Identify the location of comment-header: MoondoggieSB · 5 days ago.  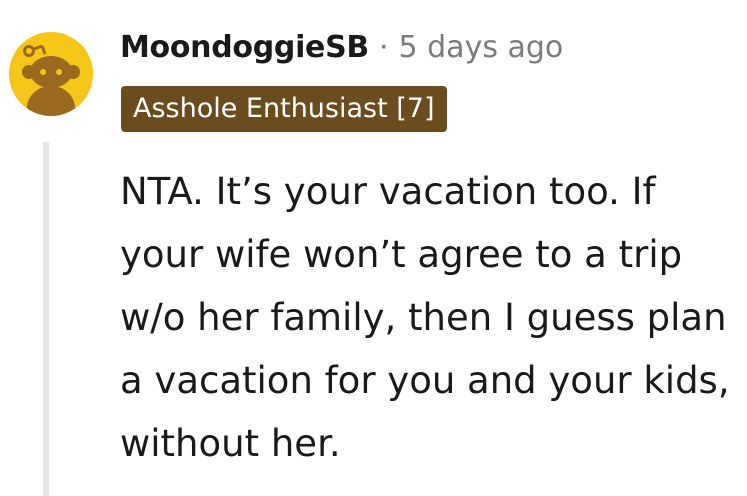
(341, 47).